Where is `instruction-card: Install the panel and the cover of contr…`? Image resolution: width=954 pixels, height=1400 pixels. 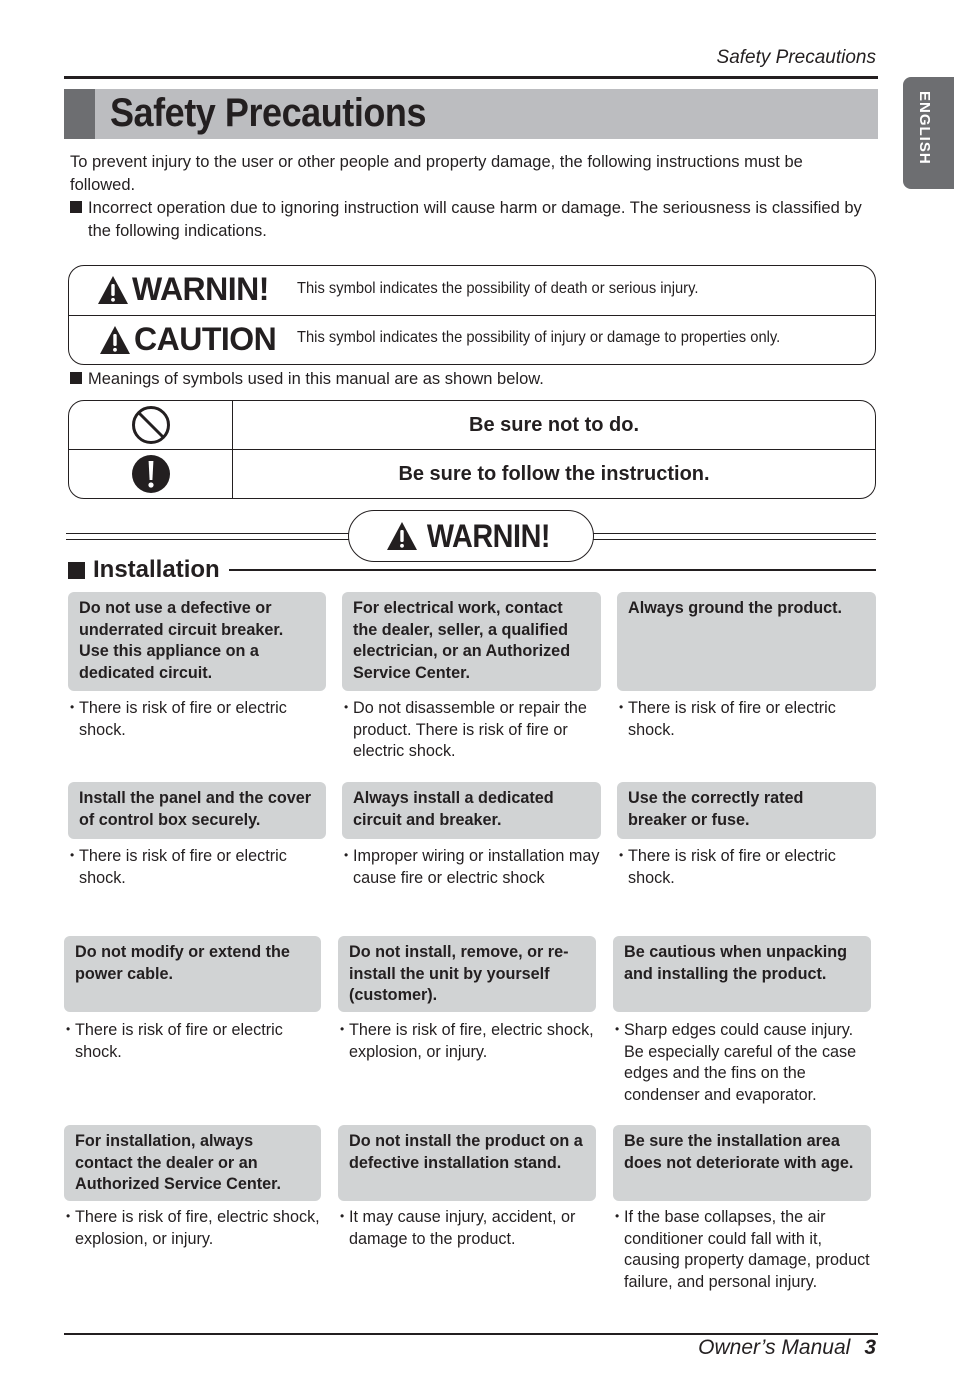 instruction-card: Install the panel and the cover of contr… is located at coordinates (197, 810).